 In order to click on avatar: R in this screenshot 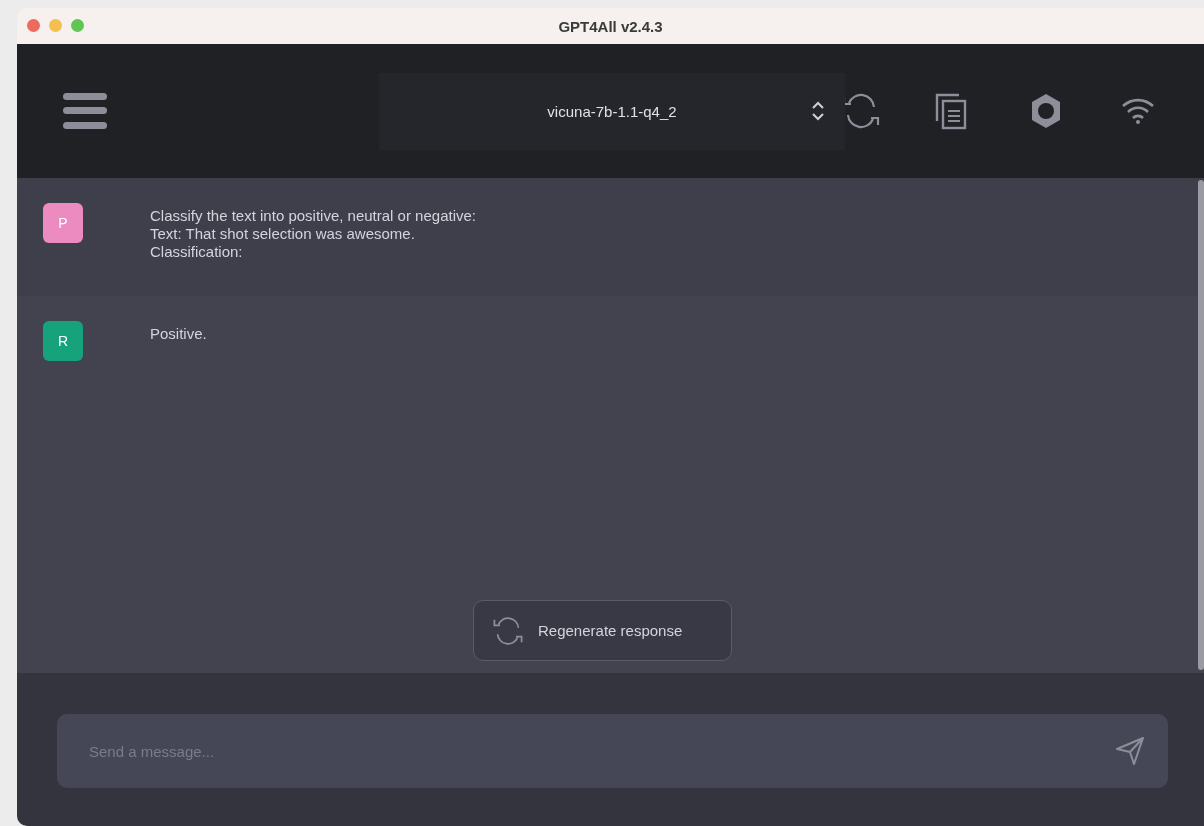, I will do `click(63, 341)`.